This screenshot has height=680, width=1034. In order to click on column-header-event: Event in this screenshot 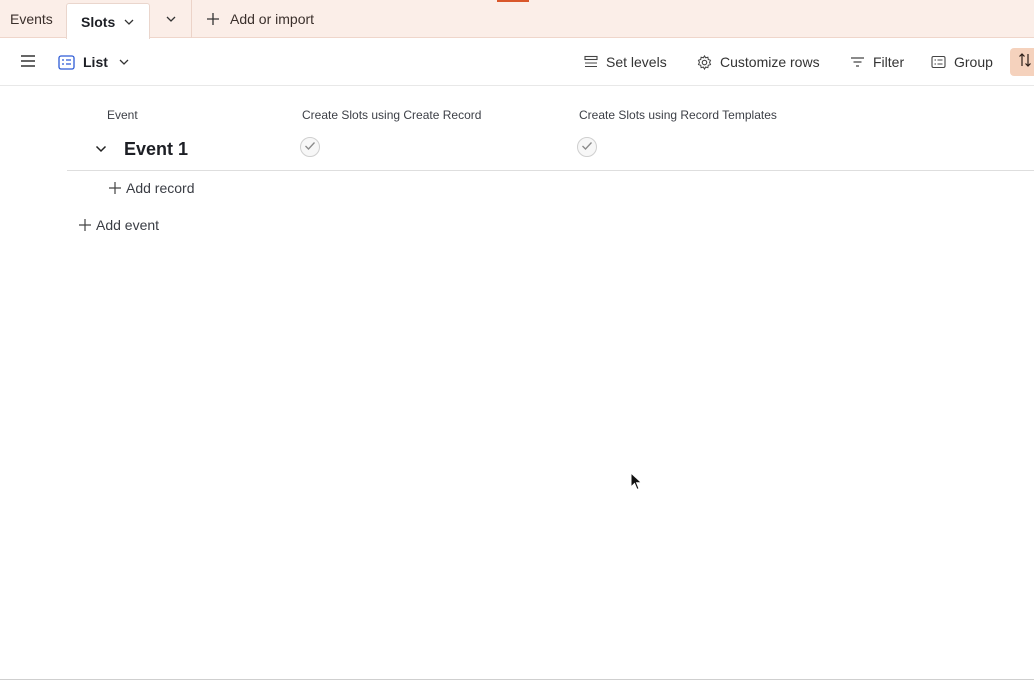, I will do `click(122, 115)`.